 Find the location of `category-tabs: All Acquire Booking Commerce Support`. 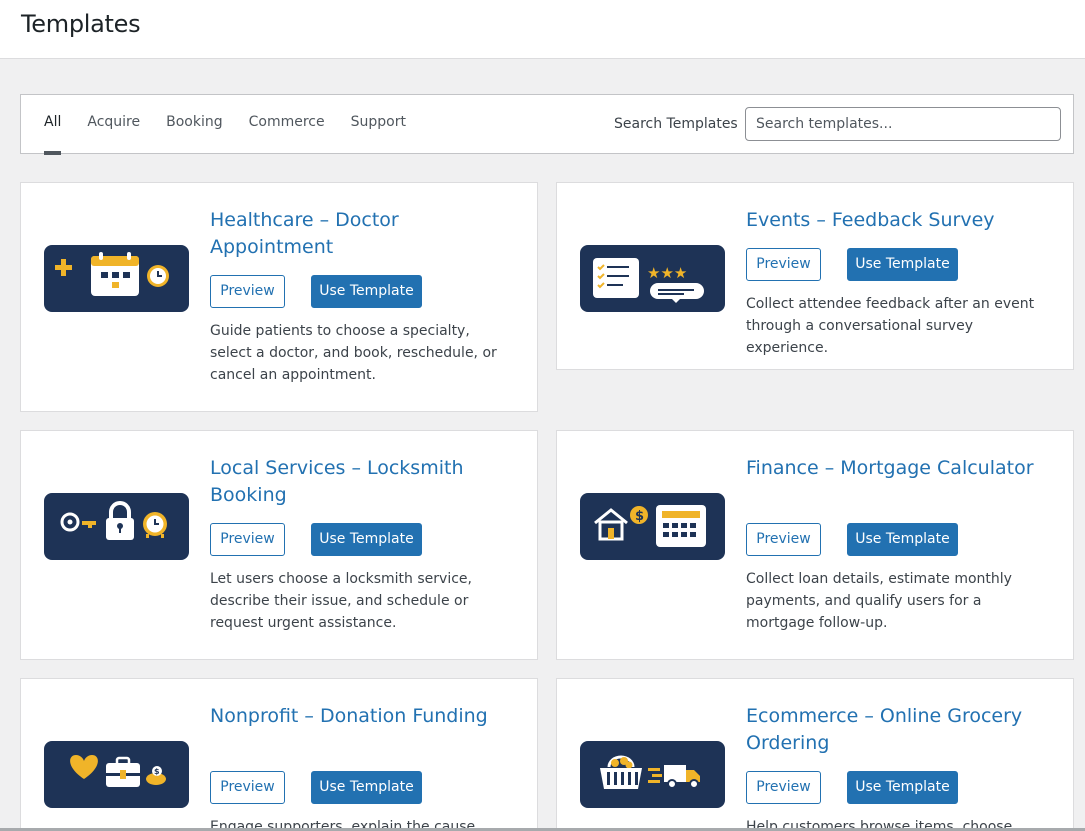

category-tabs: All Acquire Booking Commerce Support is located at coordinates (238, 125).